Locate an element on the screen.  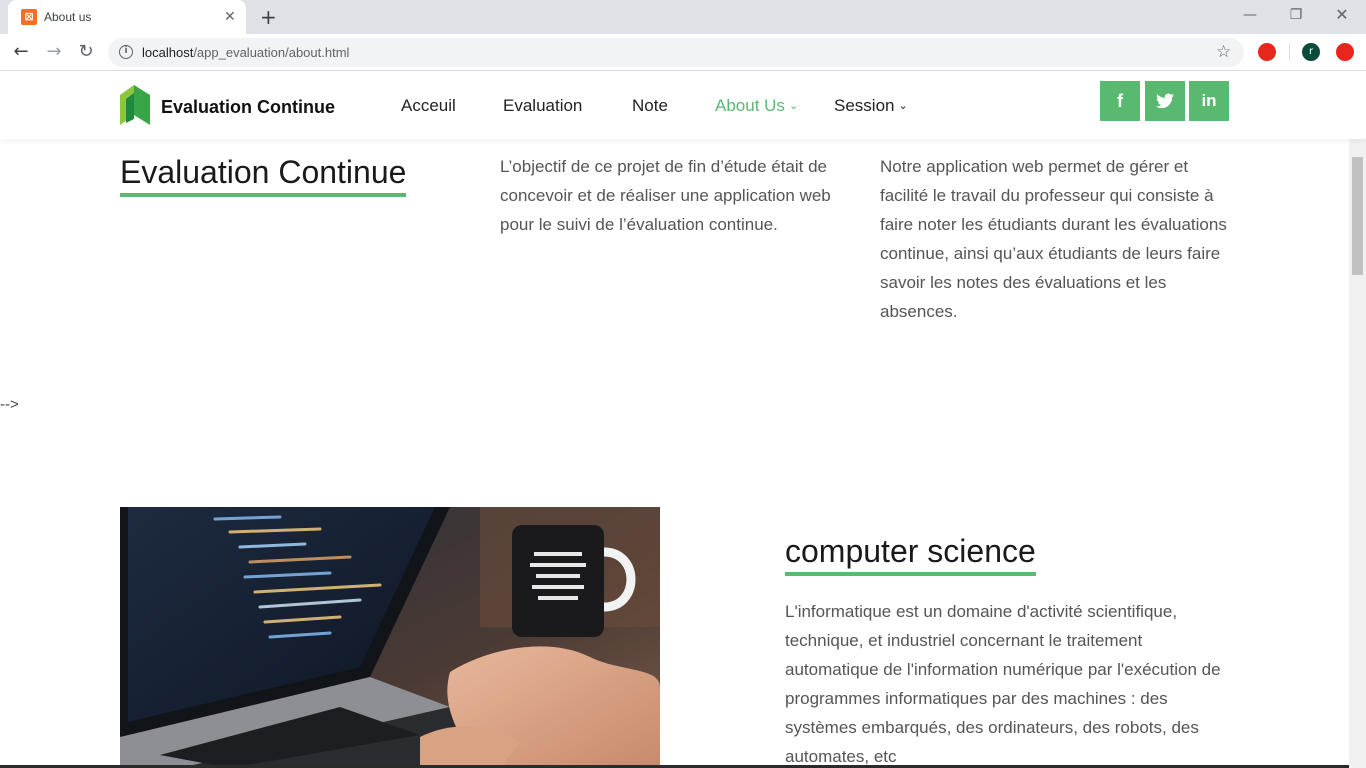
laptop-coding-photo is located at coordinates (390, 637).